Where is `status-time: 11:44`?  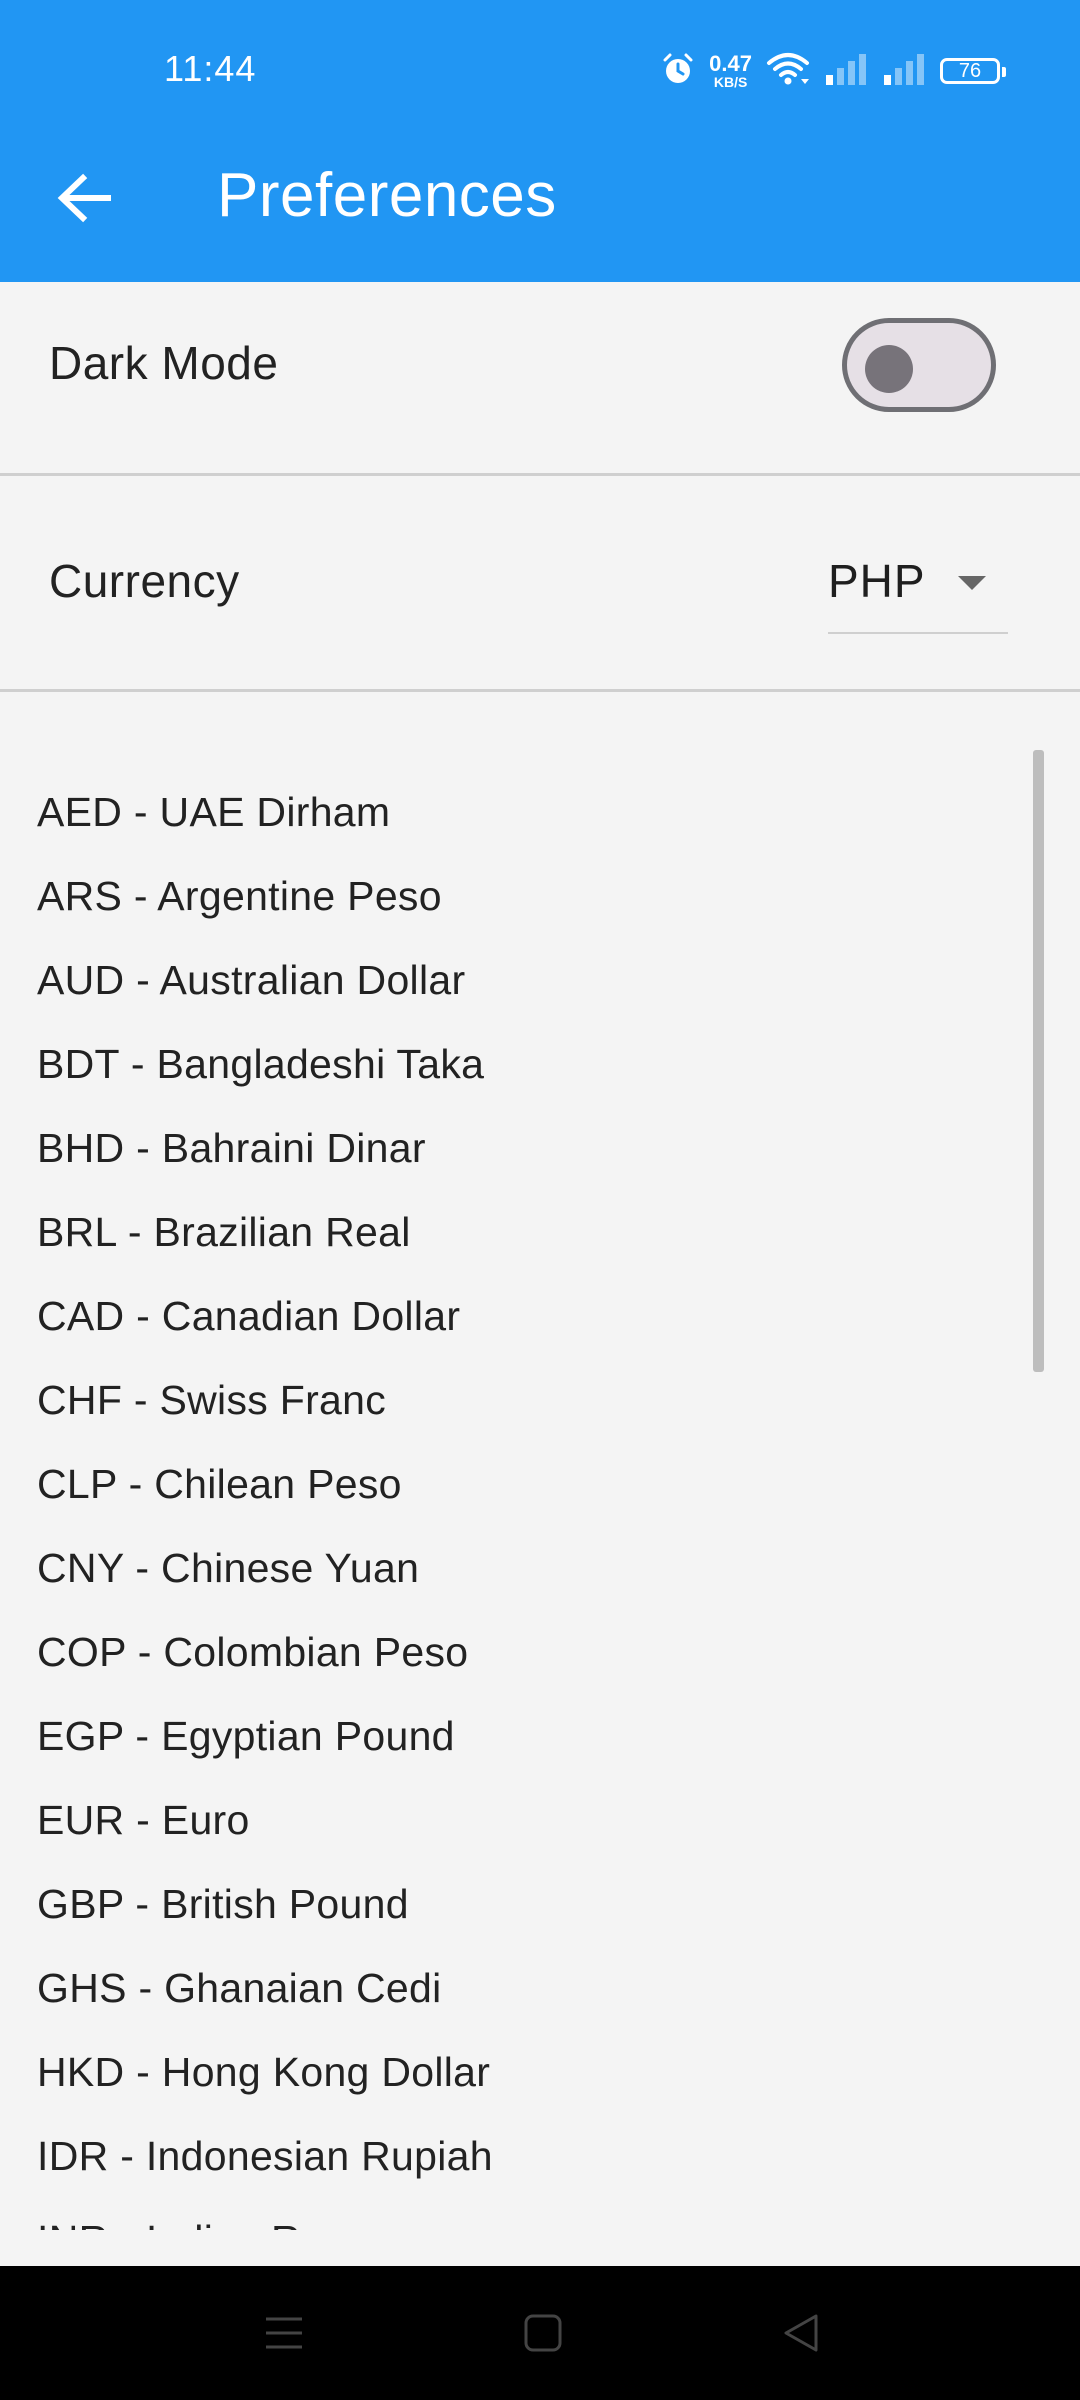
status-time: 11:44 is located at coordinates (210, 68).